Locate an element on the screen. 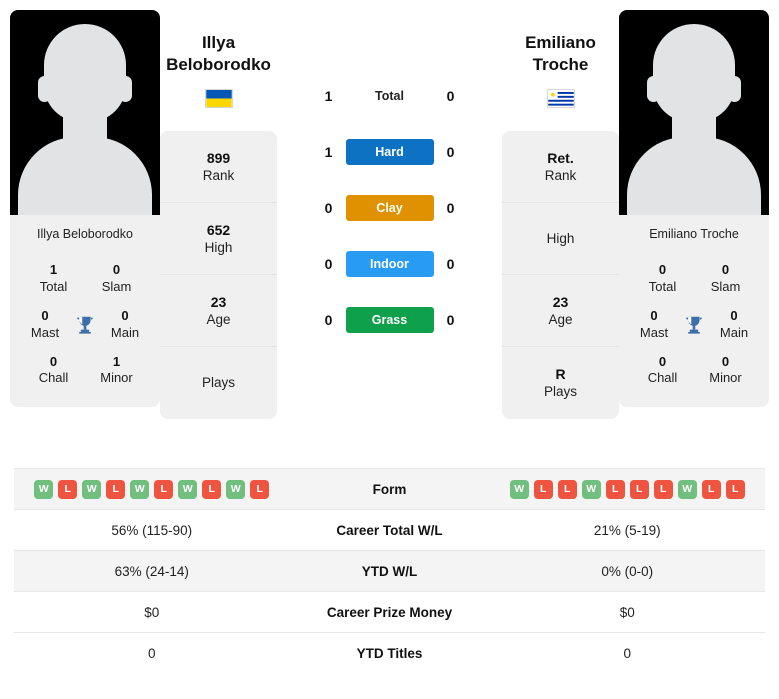 The height and width of the screenshot is (699, 779). h2h-total-label-wrap: Total is located at coordinates (390, 96).